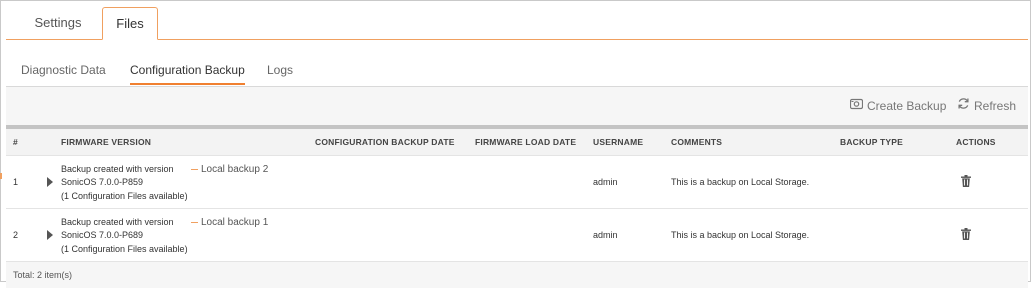 The image size is (1031, 288). What do you see at coordinates (58, 22) in the screenshot?
I see `tab-settings: Settings` at bounding box center [58, 22].